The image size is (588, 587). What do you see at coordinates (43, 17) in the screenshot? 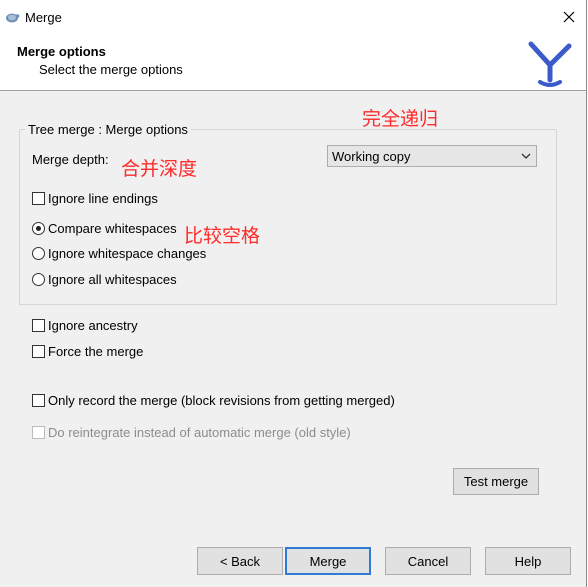
I see `window-title: Merge` at bounding box center [43, 17].